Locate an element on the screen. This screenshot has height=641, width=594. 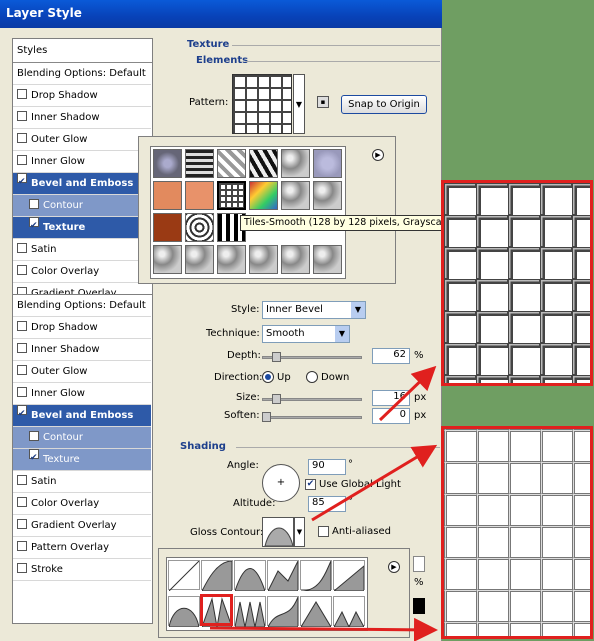
style-select: Inner Bevel ▼ is located at coordinates (314, 310).